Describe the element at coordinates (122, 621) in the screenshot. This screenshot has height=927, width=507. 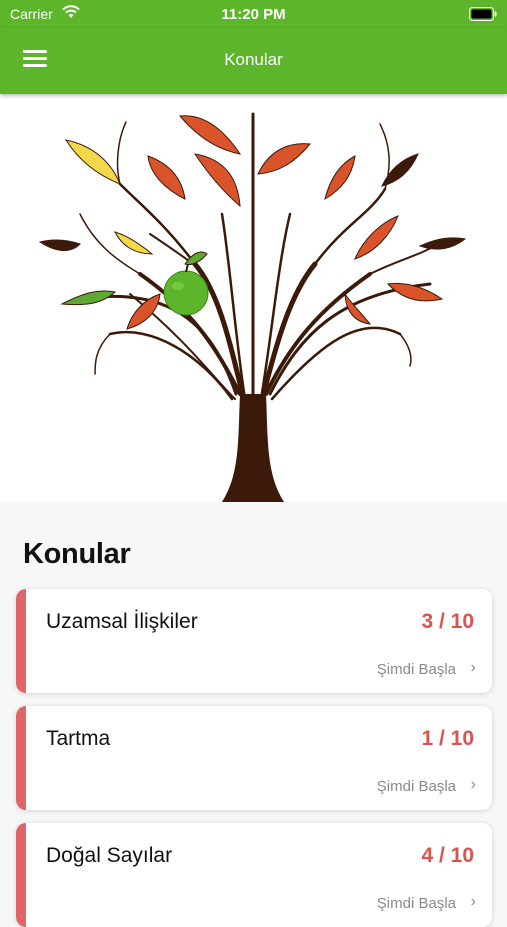
I see `topic-name: Uzamsal İlişkiler` at that location.